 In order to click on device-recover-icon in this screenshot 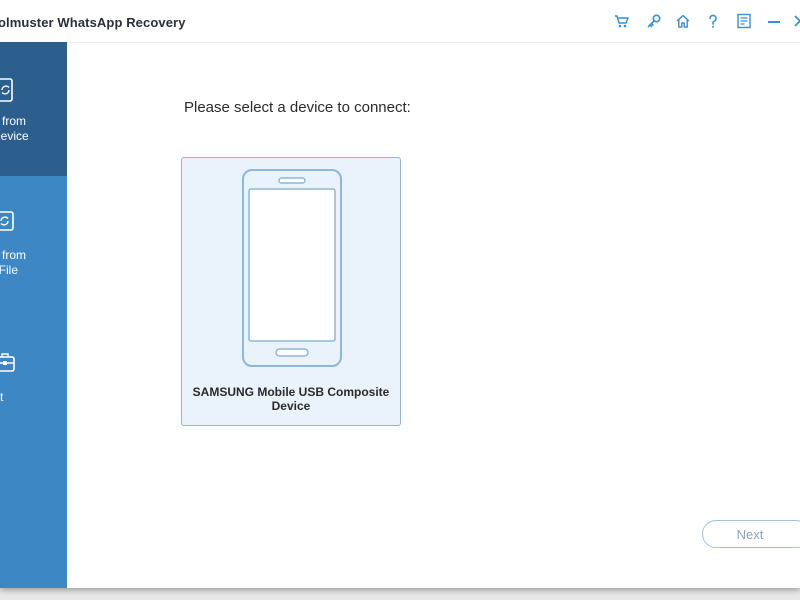, I will do `click(6, 90)`.